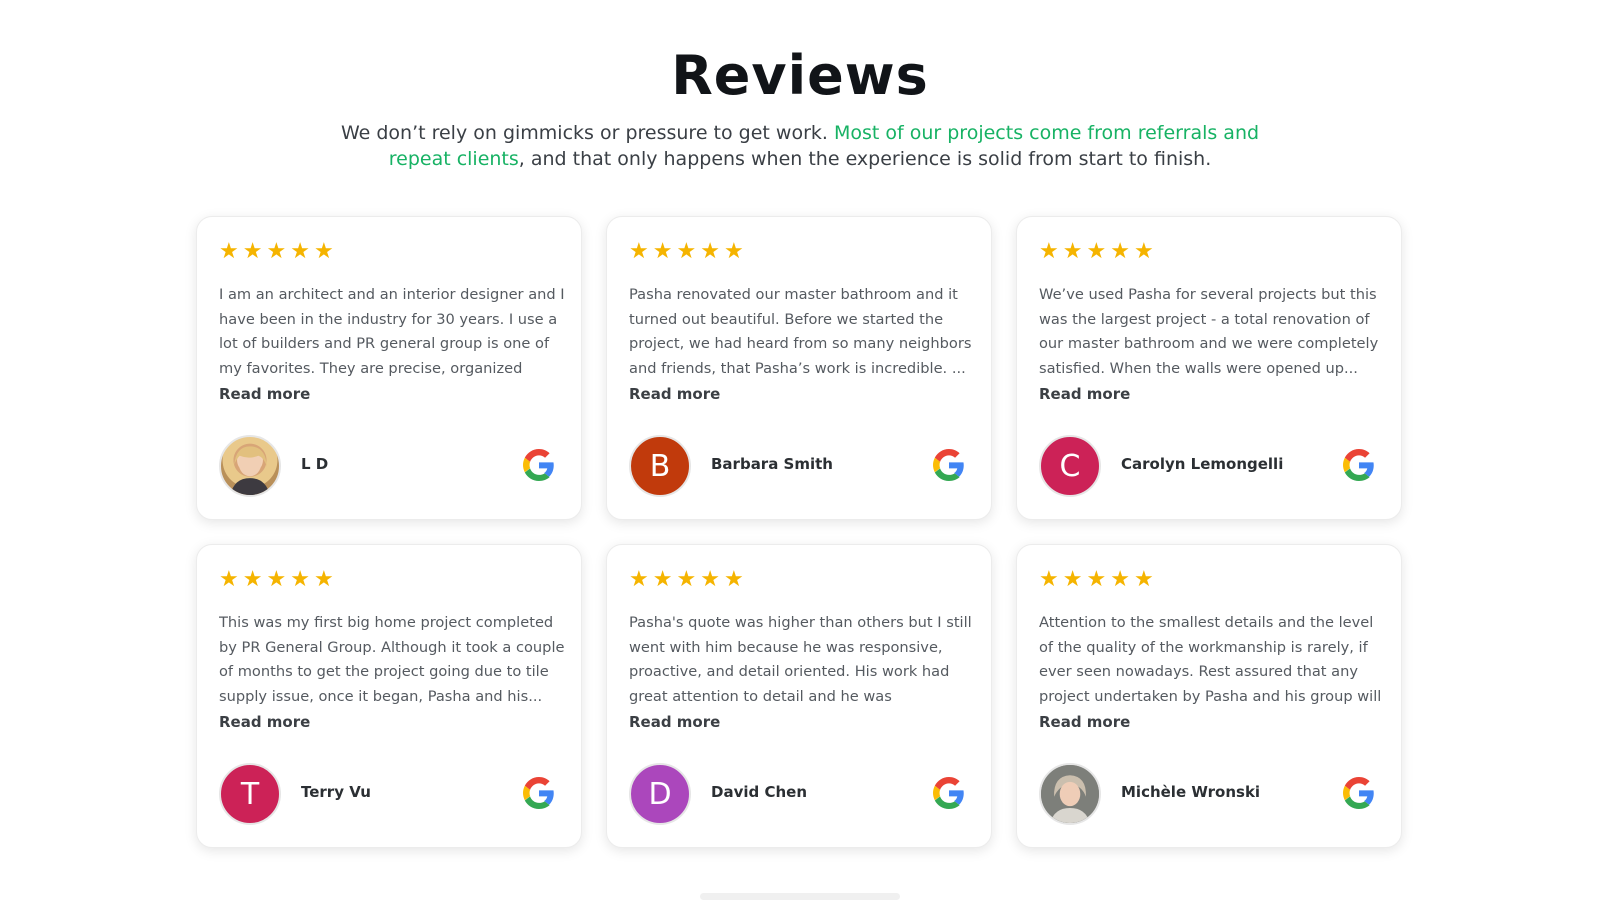 The height and width of the screenshot is (900, 1600). I want to click on reviewer-name: Michèle Wronski, so click(1191, 792).